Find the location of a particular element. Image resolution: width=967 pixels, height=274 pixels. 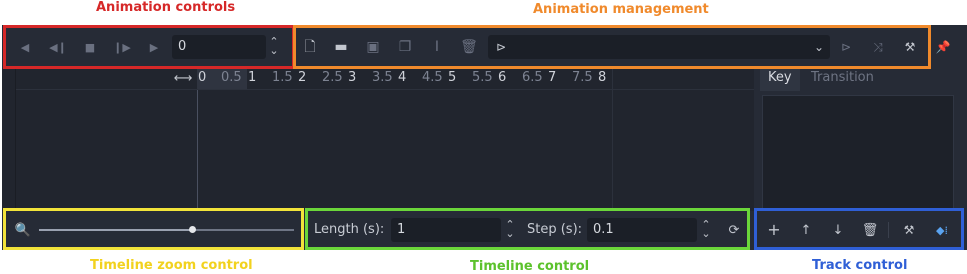

timeline-vertical-divider is located at coordinates (612, 139).